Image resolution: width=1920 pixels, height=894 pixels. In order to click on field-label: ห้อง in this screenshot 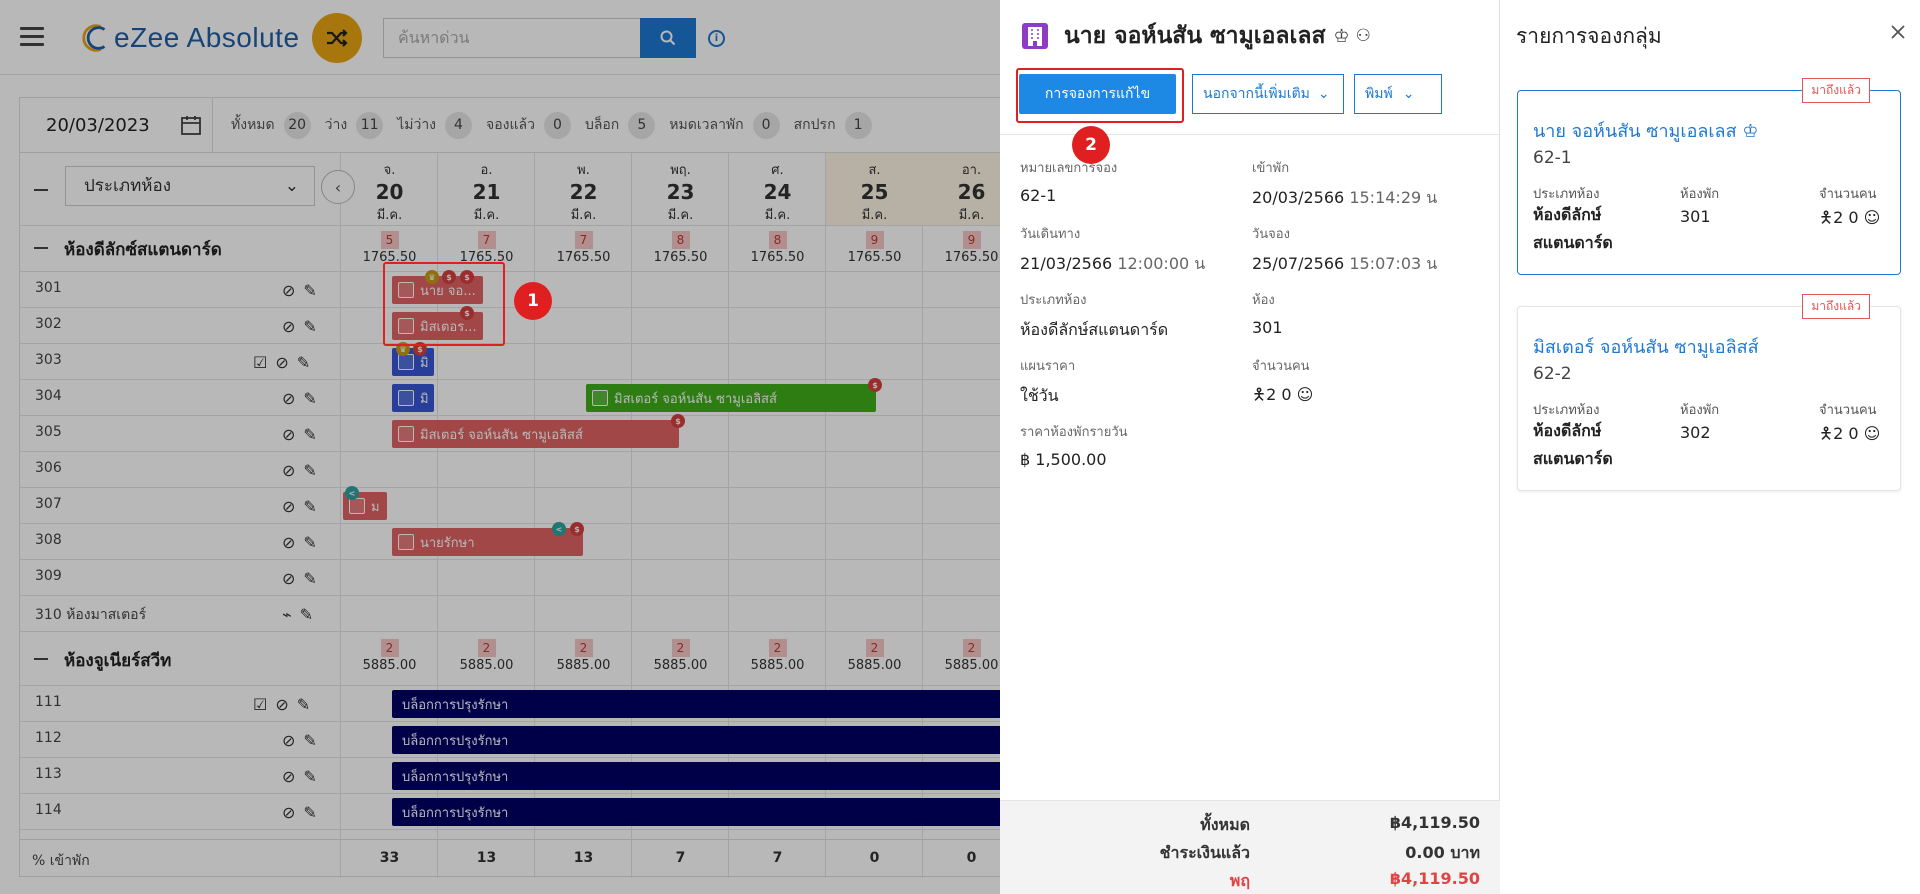, I will do `click(1263, 300)`.